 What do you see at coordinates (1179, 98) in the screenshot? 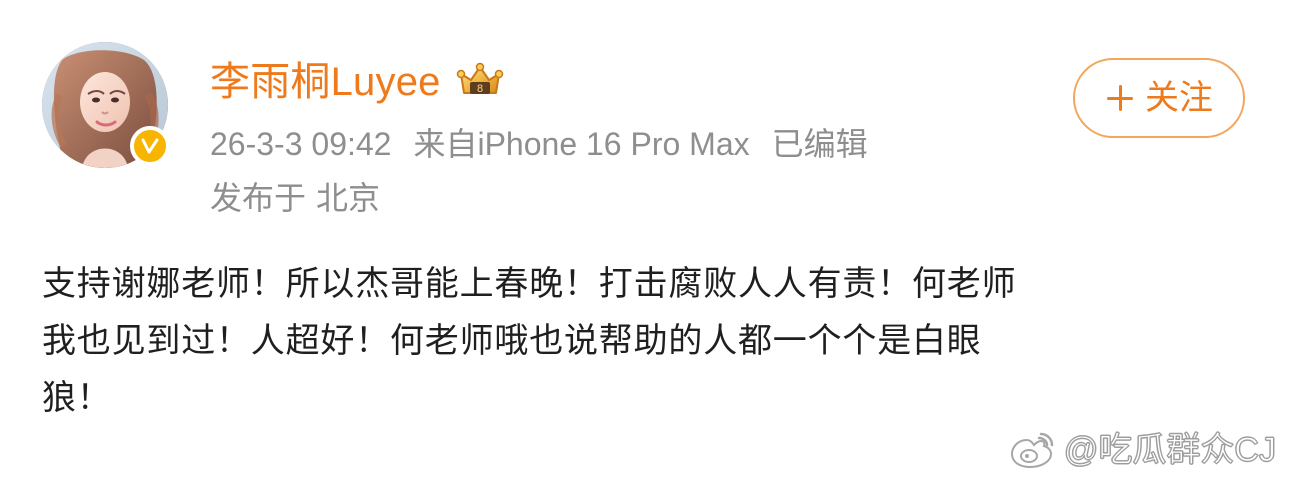
I see `follow-label: 关注` at bounding box center [1179, 98].